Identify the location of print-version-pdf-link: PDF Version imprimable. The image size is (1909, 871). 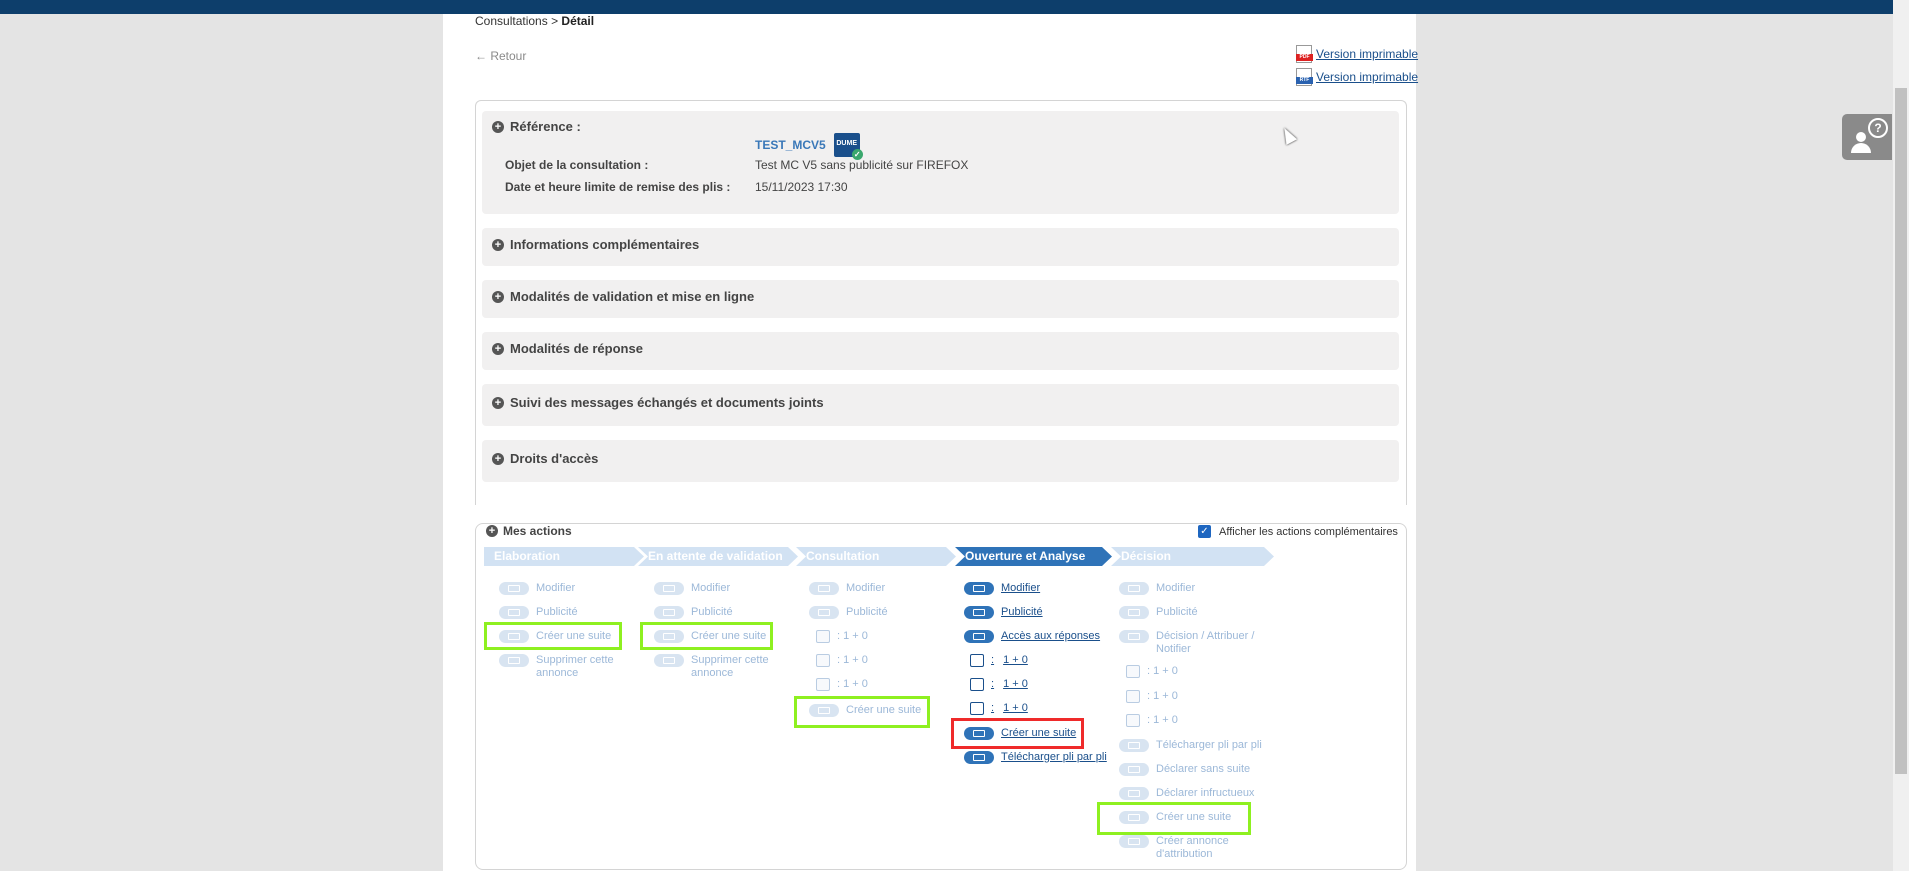
(1357, 54).